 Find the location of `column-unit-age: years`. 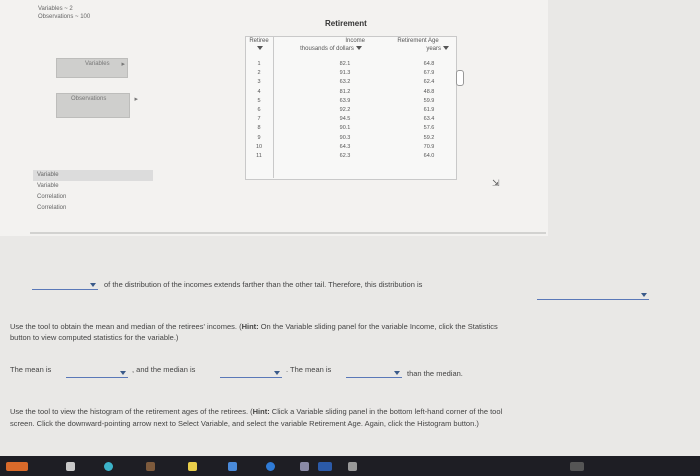

column-unit-age: years is located at coordinates (433, 49).